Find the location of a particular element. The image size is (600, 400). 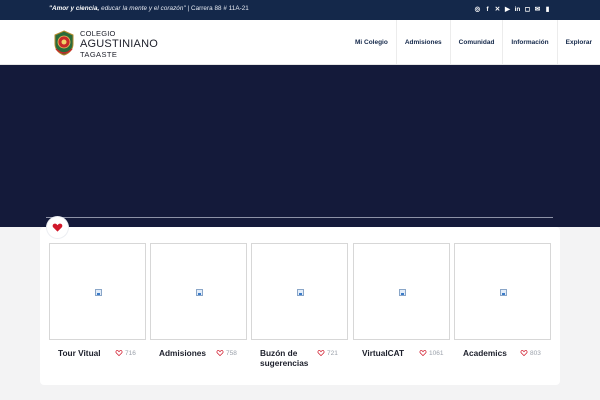

divider-line is located at coordinates (299, 217).